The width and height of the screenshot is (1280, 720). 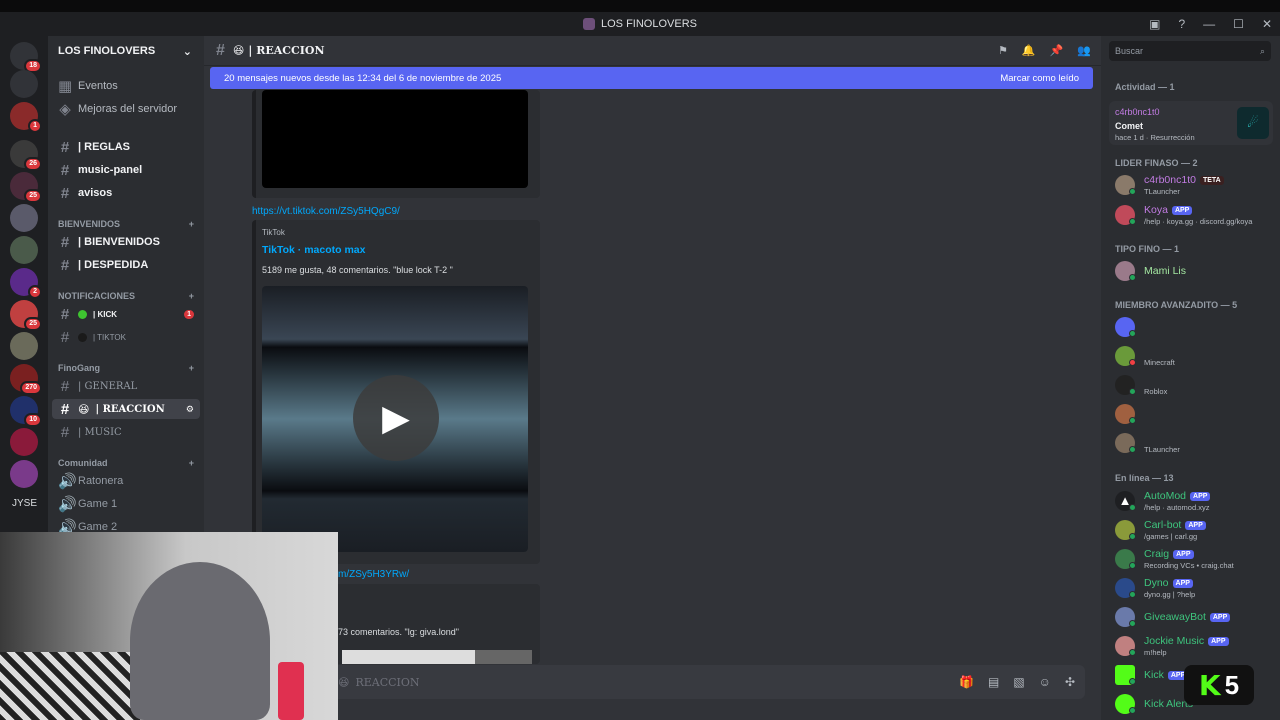 What do you see at coordinates (26, 411) in the screenshot?
I see `server-avatar: 10` at bounding box center [26, 411].